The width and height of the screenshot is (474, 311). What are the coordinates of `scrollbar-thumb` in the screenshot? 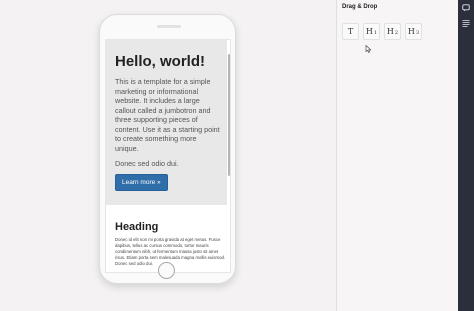 It's located at (229, 115).